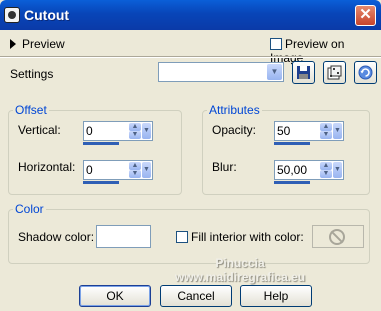 The image size is (381, 311). Describe the element at coordinates (365, 15) in the screenshot. I see `close-button: ✕` at that location.